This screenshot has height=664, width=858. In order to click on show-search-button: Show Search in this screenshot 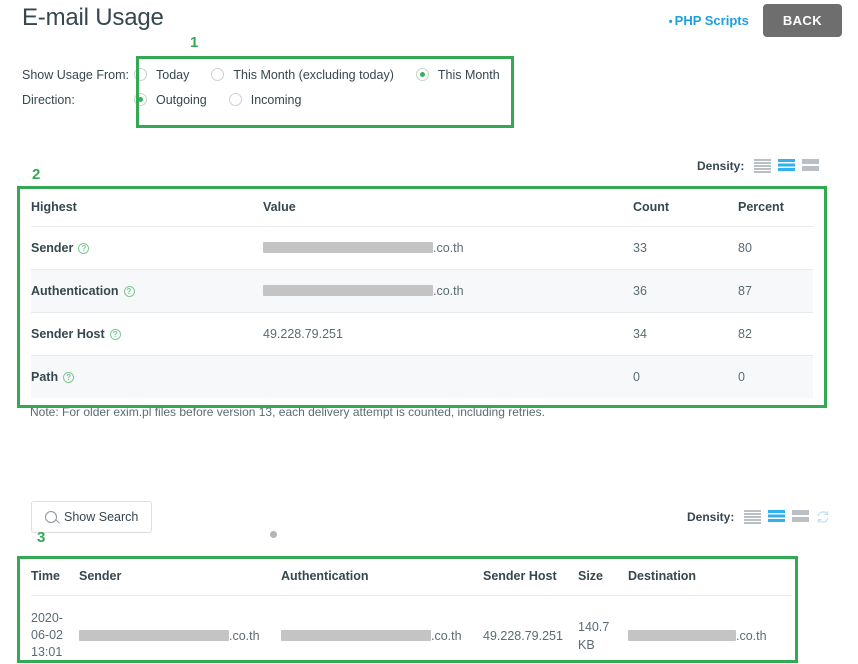, I will do `click(92, 517)`.